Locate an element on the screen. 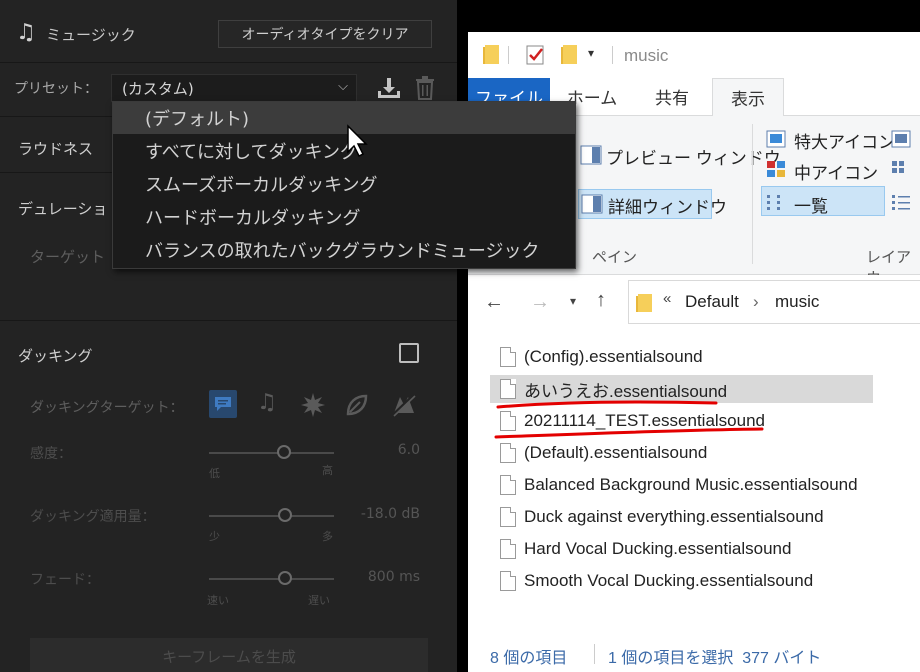 The image size is (920, 672). chevron-down-icon: ⌵ is located at coordinates (343, 86).